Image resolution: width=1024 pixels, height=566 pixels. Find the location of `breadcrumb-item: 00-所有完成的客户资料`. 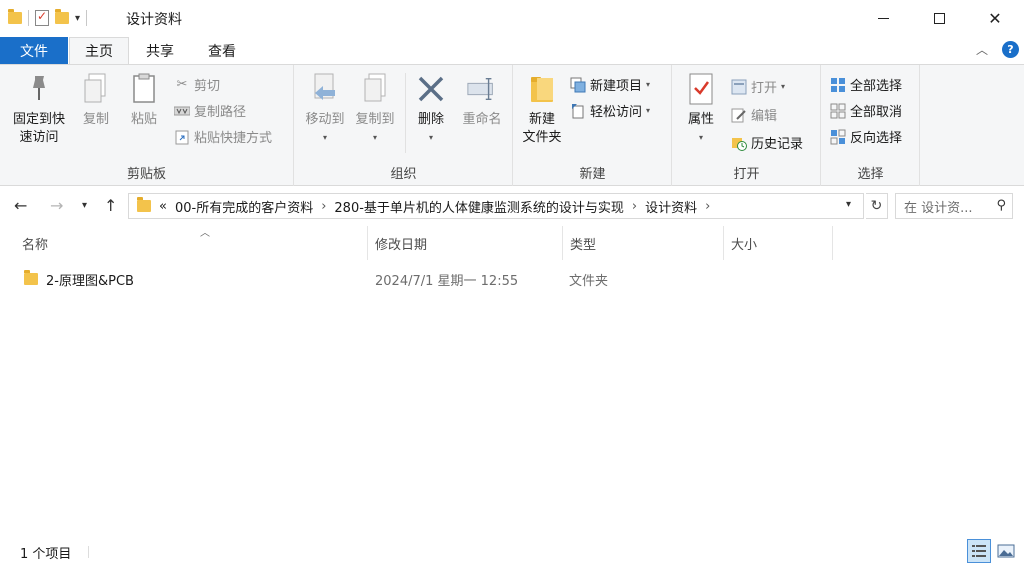

breadcrumb-item: 00-所有完成的客户资料 is located at coordinates (244, 206).